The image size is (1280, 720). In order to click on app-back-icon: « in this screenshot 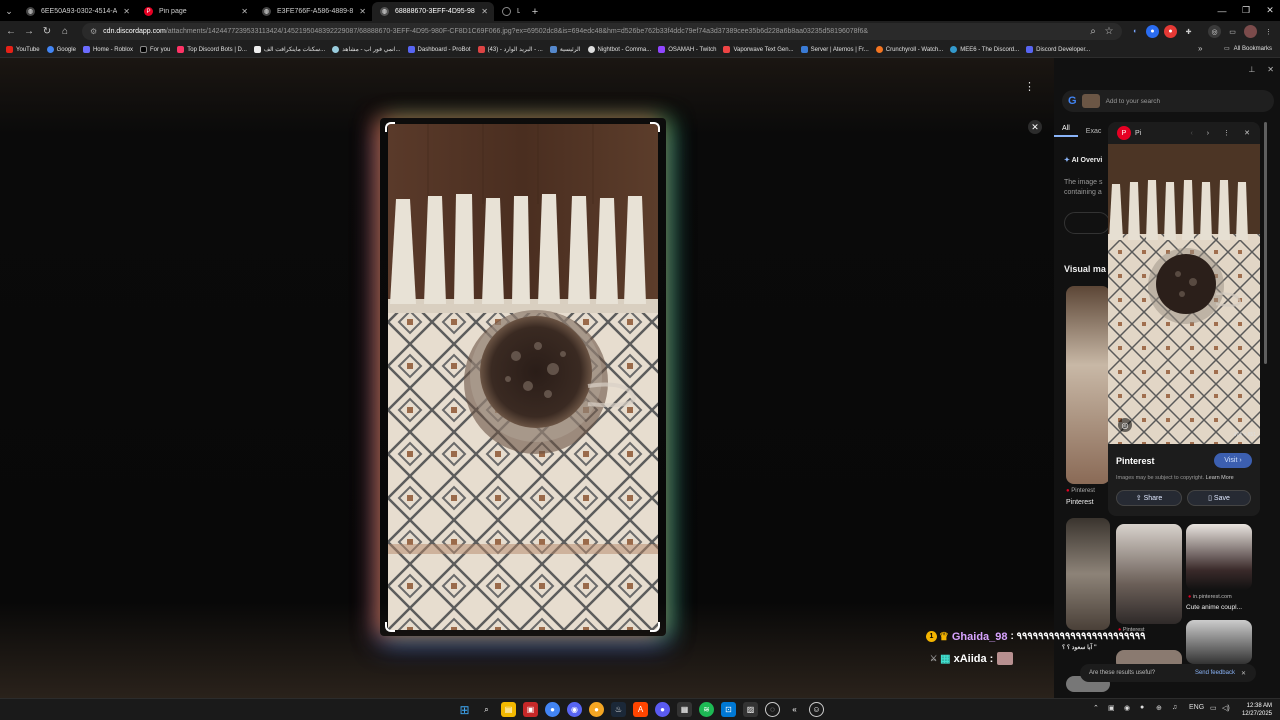, I will do `click(794, 709)`.